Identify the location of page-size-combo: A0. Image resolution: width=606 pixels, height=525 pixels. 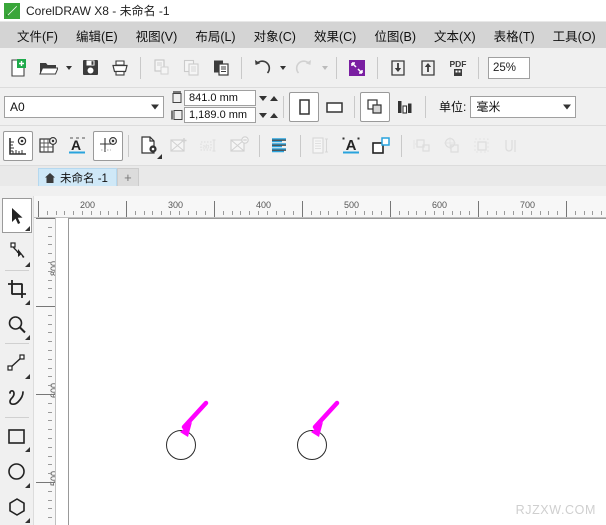
(84, 106).